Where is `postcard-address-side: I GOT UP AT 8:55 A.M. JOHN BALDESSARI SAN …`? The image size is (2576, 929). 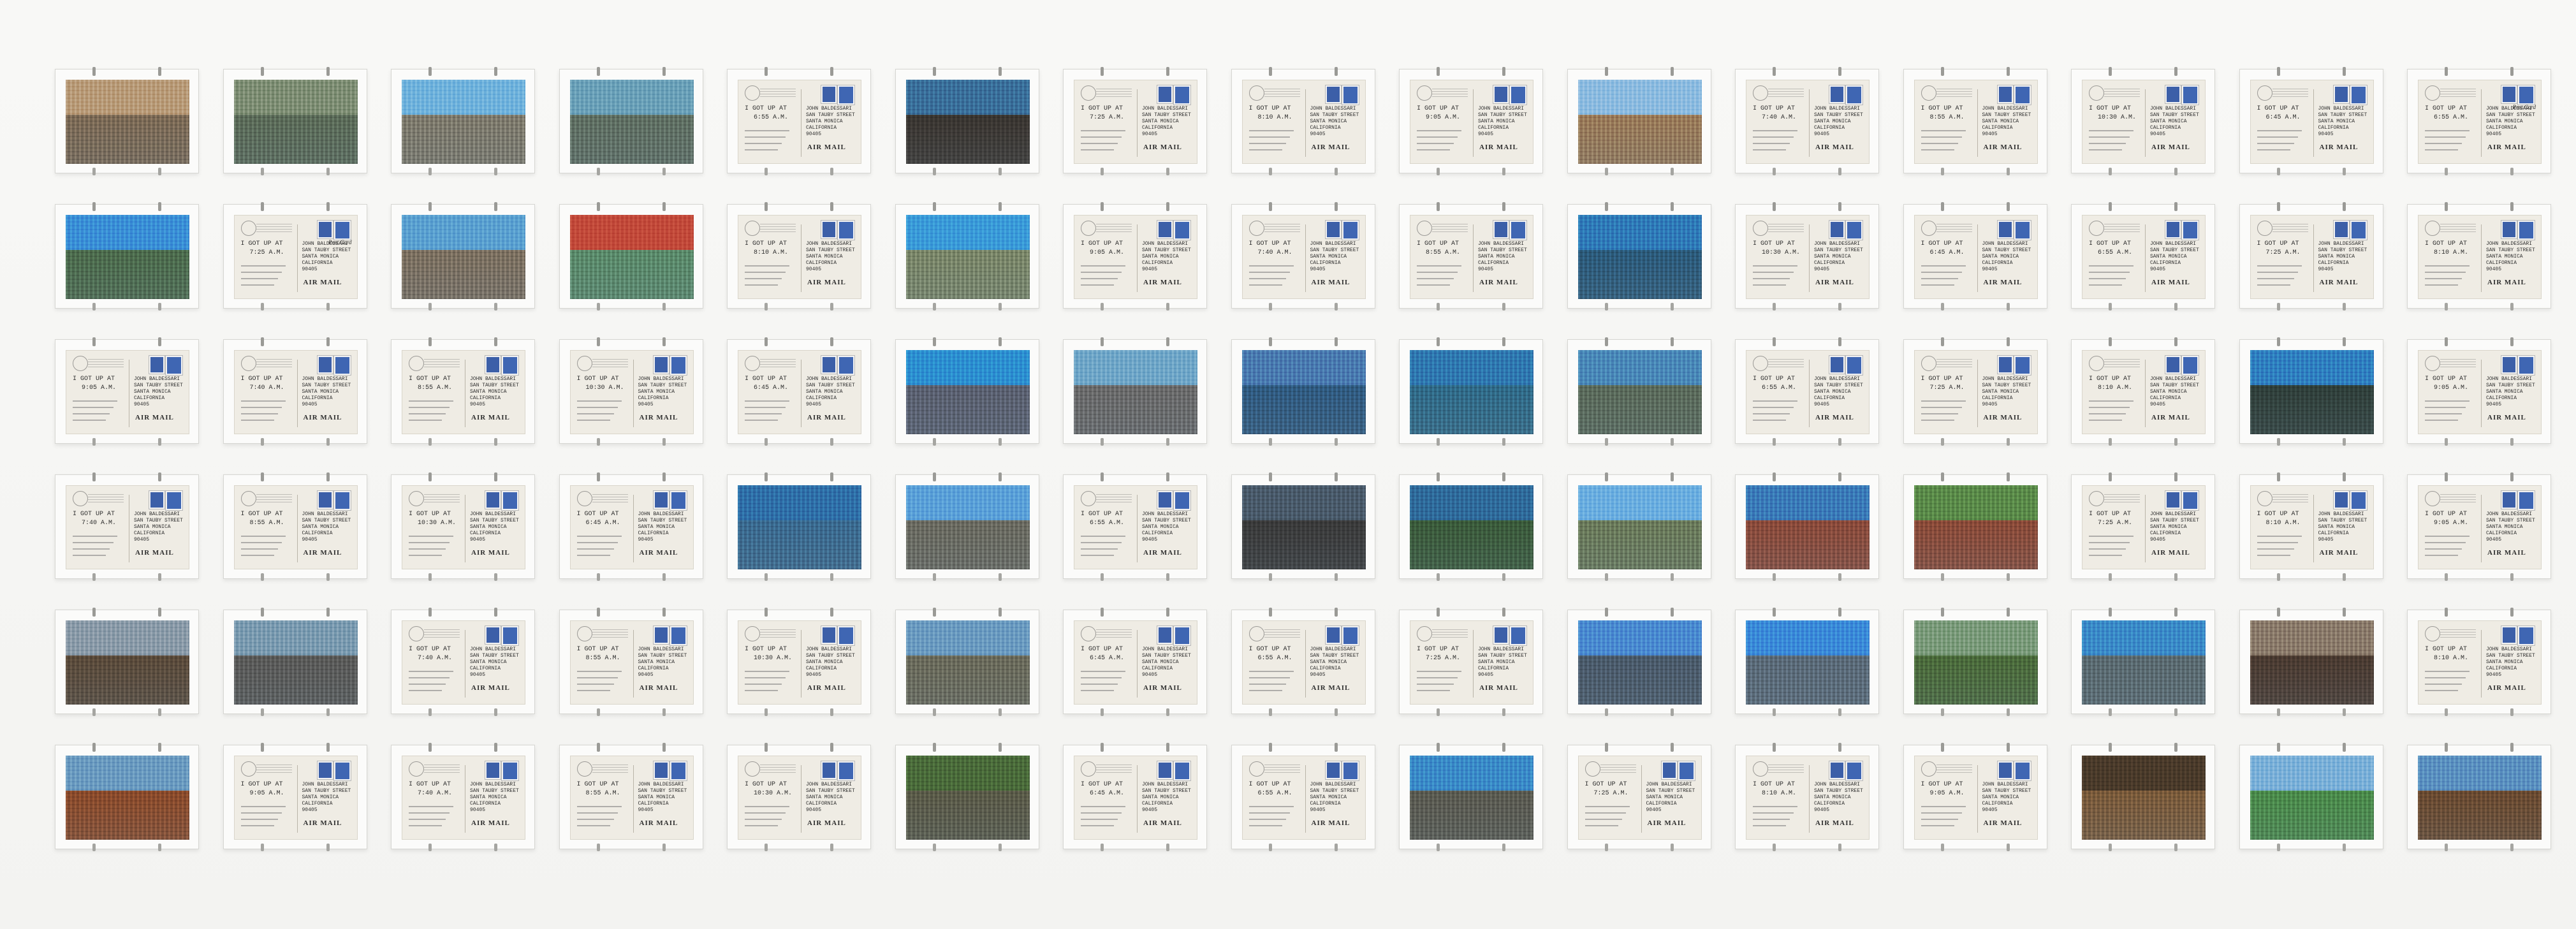 postcard-address-side: I GOT UP AT 8:55 A.M. JOHN BALDESSARI SAN … is located at coordinates (1472, 257).